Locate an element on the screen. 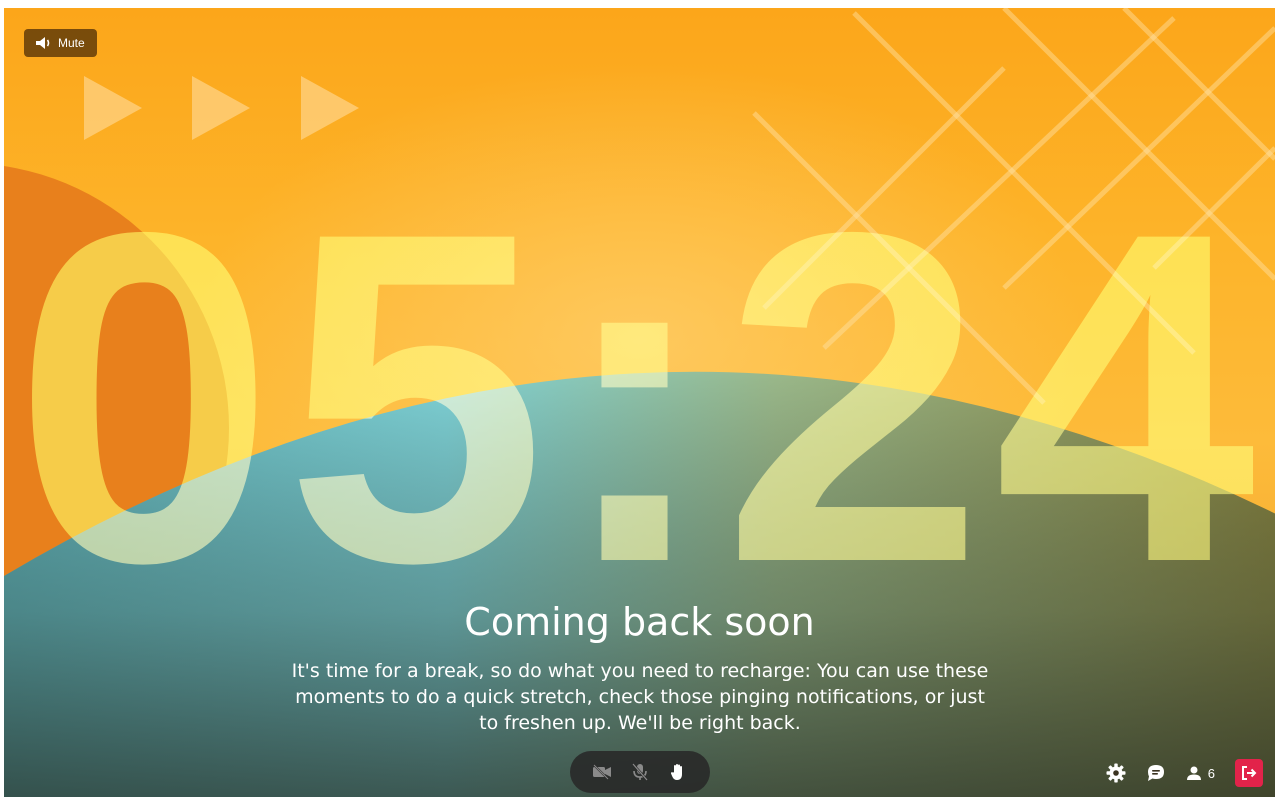 The width and height of the screenshot is (1277, 799). person-icon is located at coordinates (1193, 773).